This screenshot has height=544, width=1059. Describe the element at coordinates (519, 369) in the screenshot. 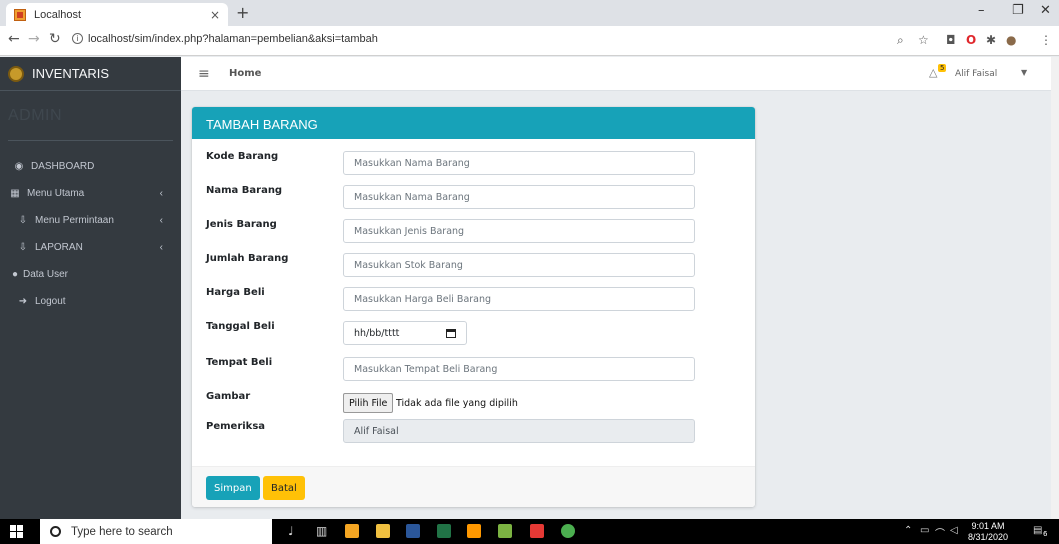

I see `tempat-beli-input: Masukkan Tempat Beli Barang` at that location.